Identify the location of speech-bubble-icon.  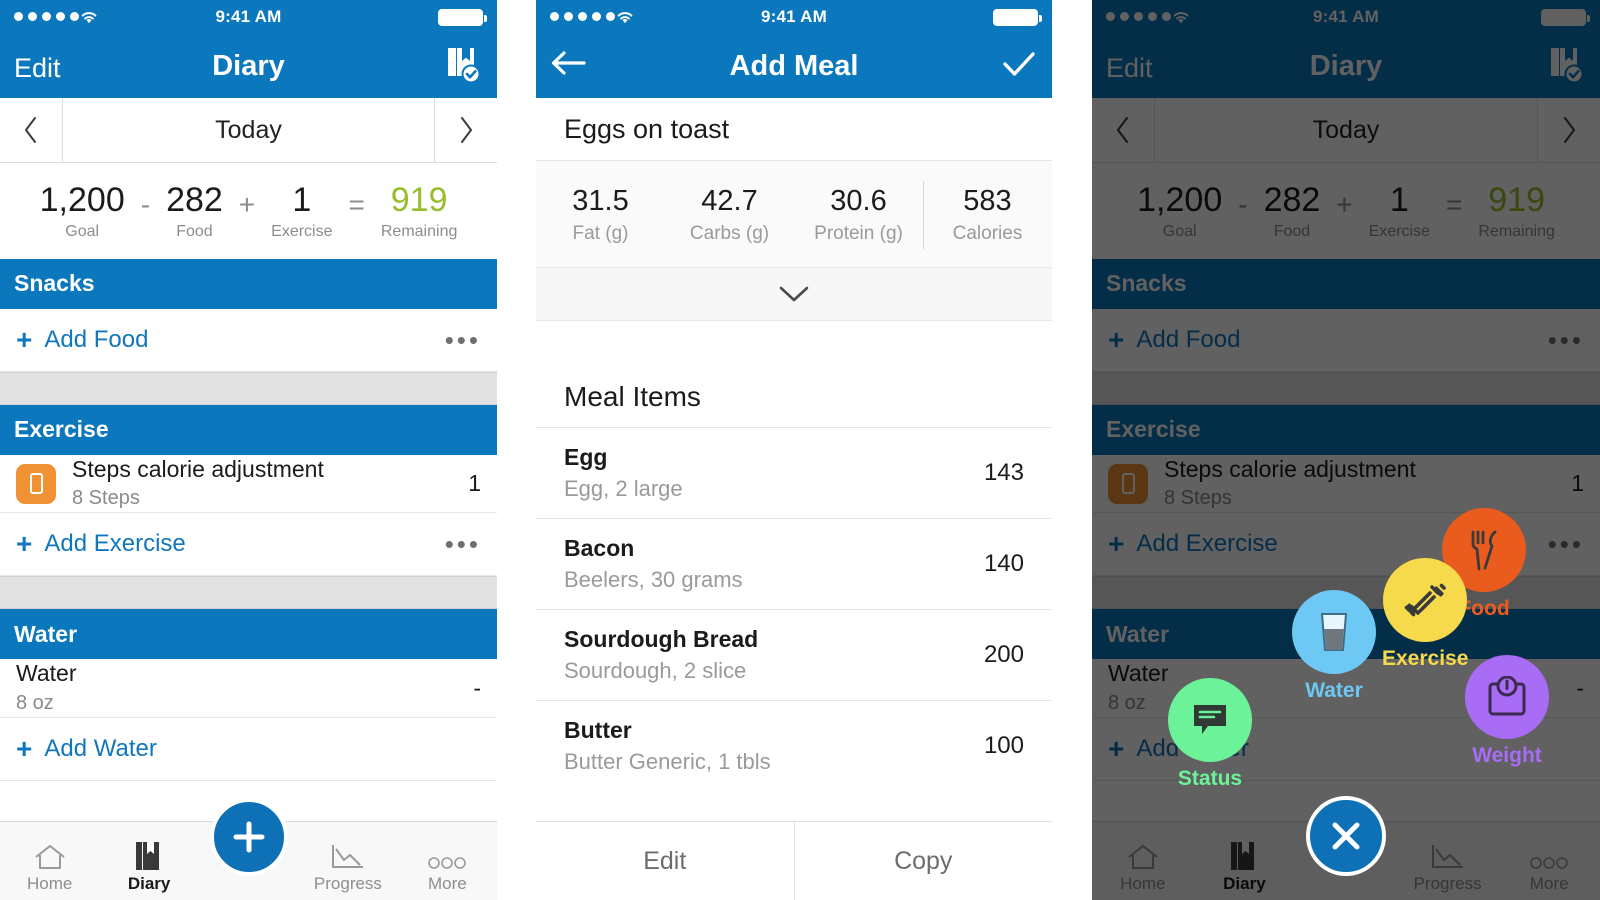
(1210, 720).